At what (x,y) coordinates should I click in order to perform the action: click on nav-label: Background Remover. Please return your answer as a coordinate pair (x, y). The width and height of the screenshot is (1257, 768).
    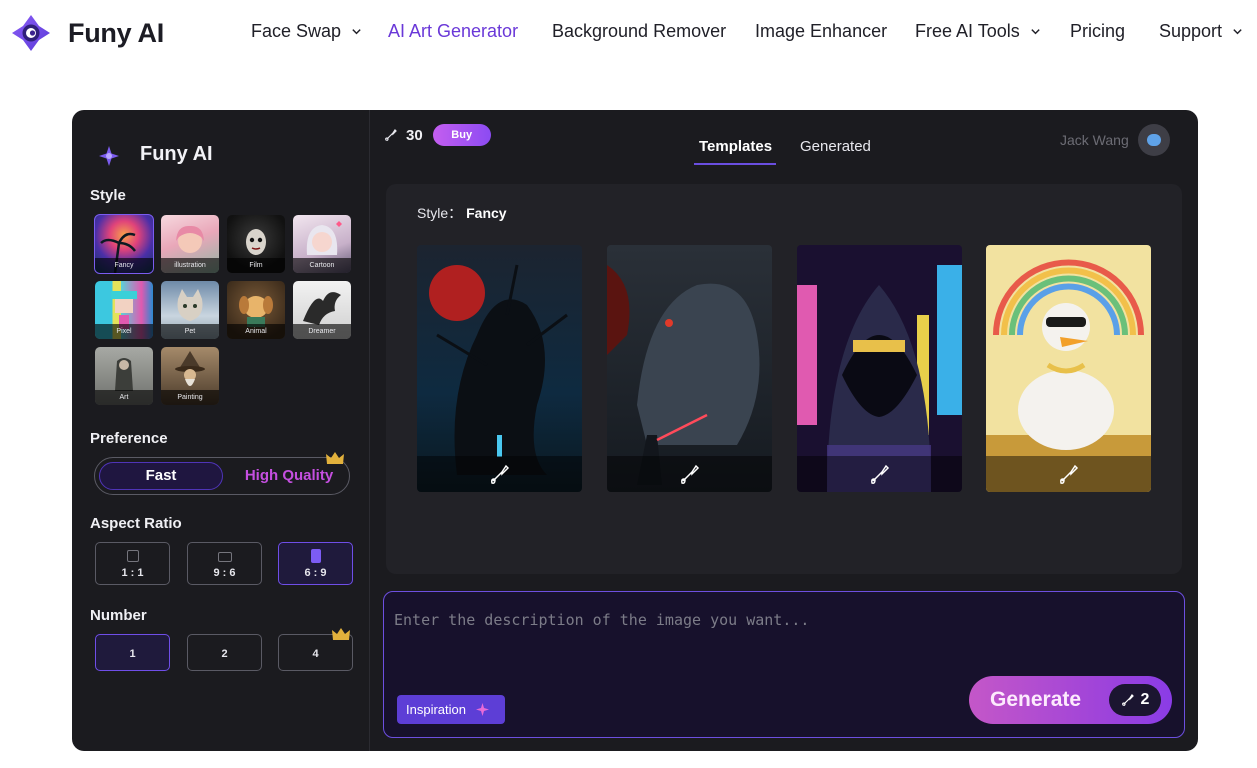
    Looking at the image, I should click on (639, 31).